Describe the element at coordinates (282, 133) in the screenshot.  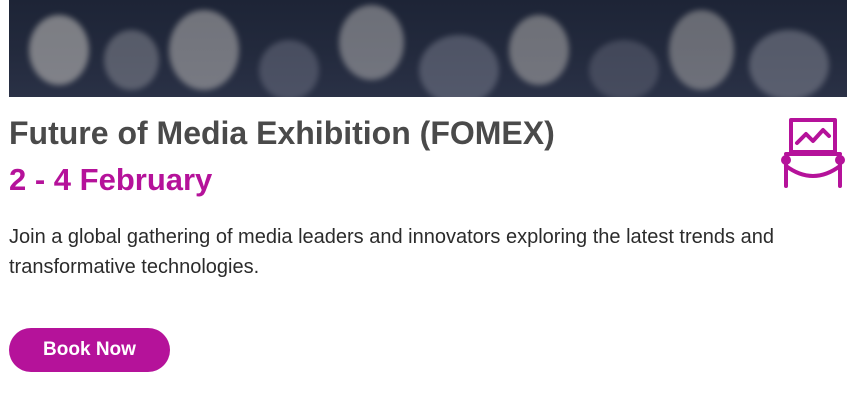
I see `event-title: Future of Media Exhibition (FOMEX)` at that location.